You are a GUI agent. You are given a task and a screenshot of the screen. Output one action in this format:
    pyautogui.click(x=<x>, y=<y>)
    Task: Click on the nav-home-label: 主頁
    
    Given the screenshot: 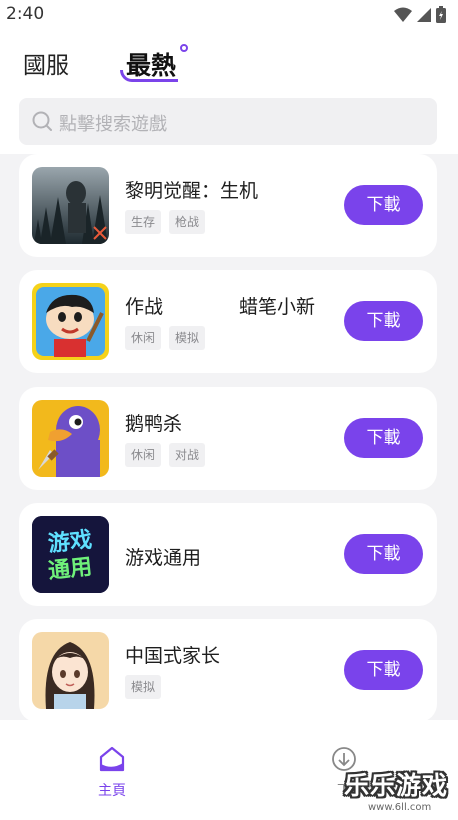 What is the action you would take?
    pyautogui.click(x=112, y=791)
    